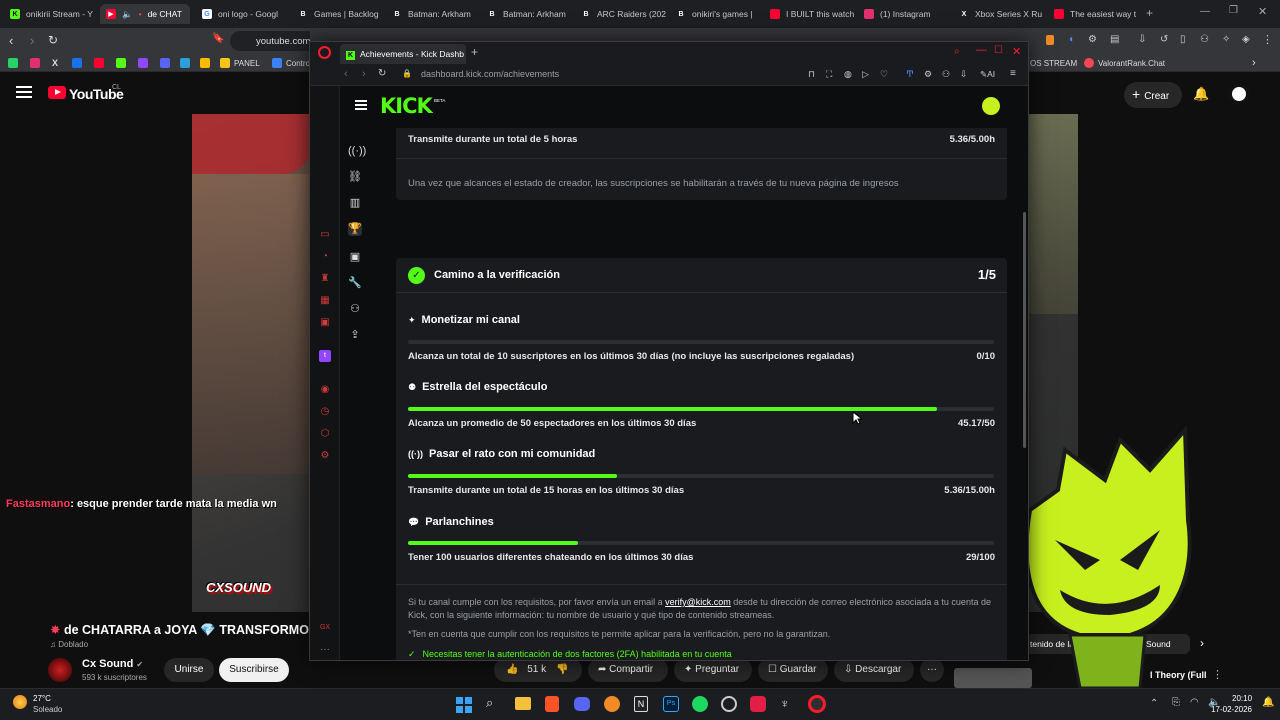 This screenshot has width=1280, height=720. Describe the element at coordinates (999, 14) in the screenshot. I see `tab-xbox: X Xbox Series X Ru` at that location.